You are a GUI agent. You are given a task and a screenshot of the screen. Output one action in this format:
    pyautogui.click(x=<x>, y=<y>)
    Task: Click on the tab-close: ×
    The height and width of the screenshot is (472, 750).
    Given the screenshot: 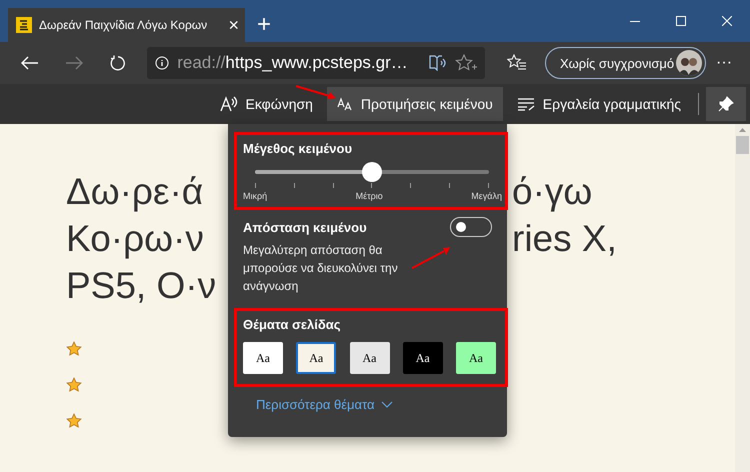 What is the action you would take?
    pyautogui.click(x=233, y=25)
    